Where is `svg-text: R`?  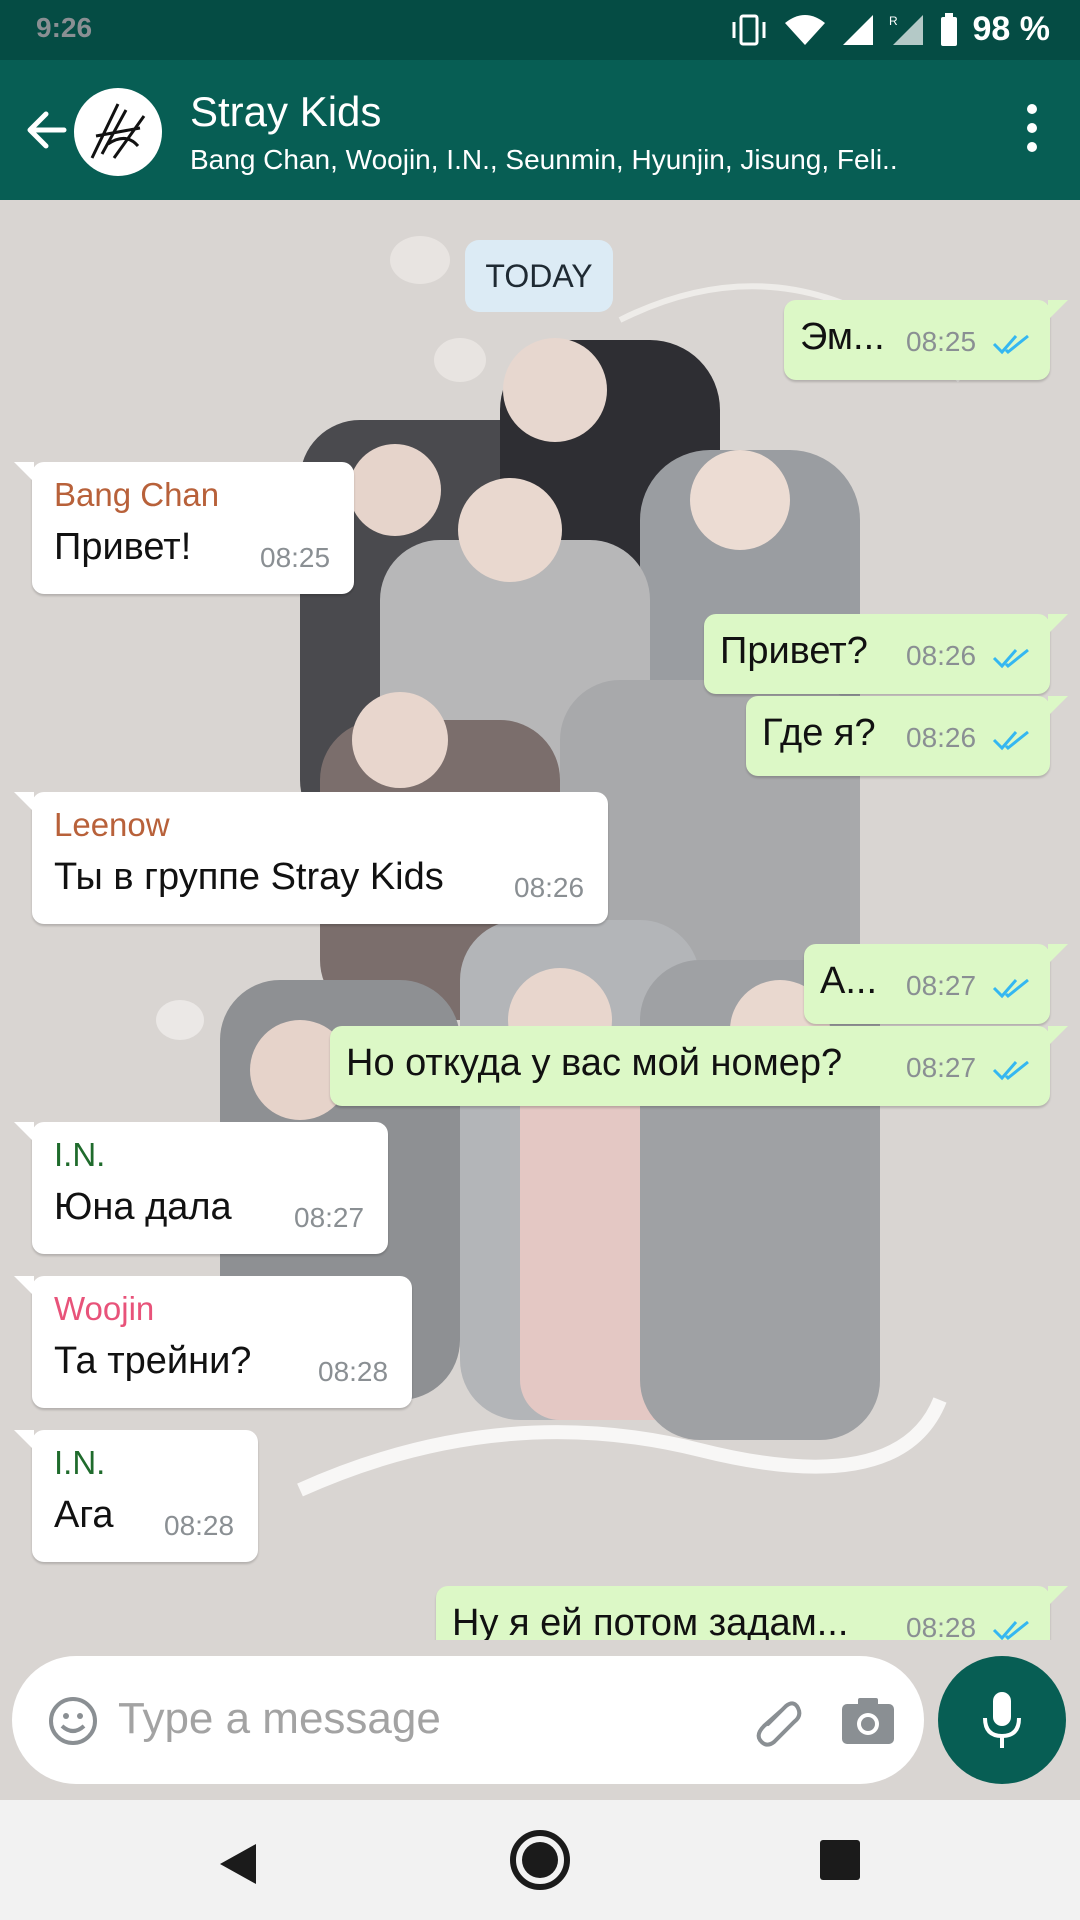 svg-text: R is located at coordinates (893, 21).